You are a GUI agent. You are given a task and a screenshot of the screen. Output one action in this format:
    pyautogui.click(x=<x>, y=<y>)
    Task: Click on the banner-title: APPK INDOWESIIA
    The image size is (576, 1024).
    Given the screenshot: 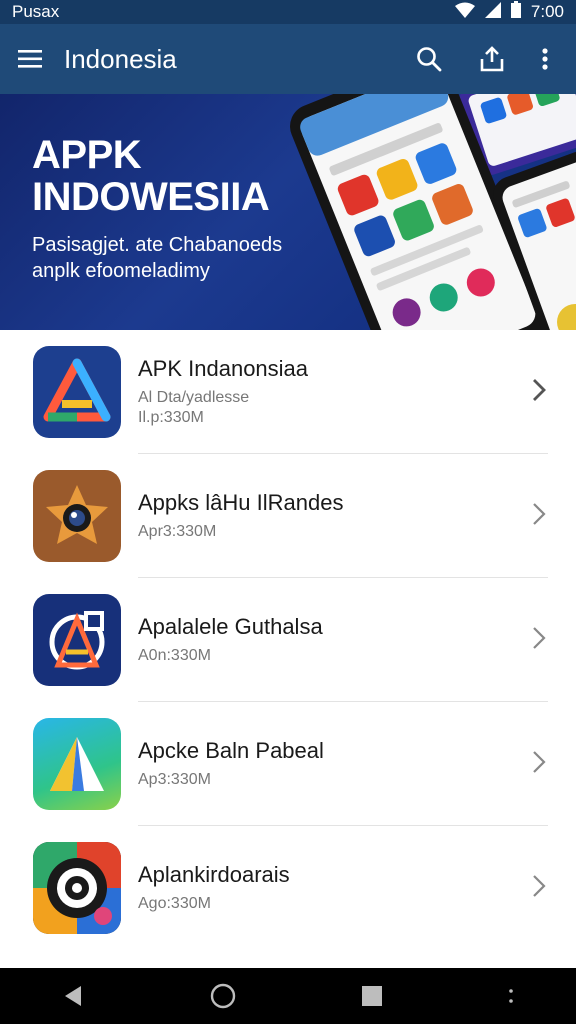 What is the action you would take?
    pyautogui.click(x=151, y=176)
    